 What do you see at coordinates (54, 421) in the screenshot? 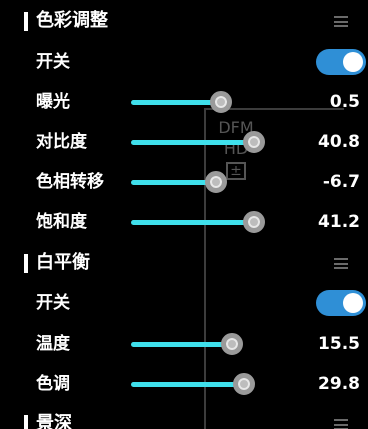
I see `section-title: 景深` at bounding box center [54, 421].